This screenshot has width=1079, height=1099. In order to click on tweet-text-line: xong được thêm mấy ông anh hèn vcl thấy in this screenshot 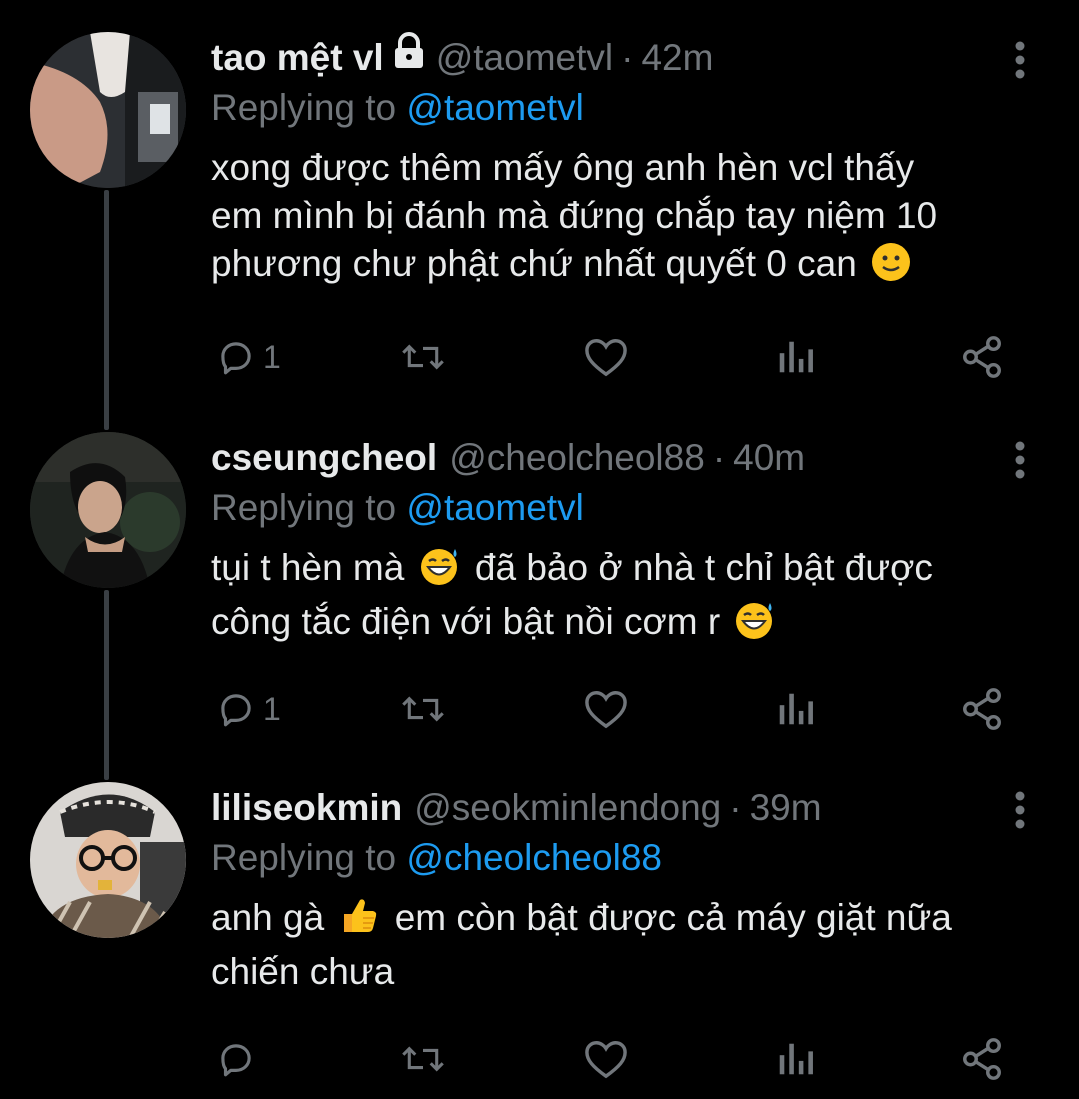, I will do `click(563, 167)`.